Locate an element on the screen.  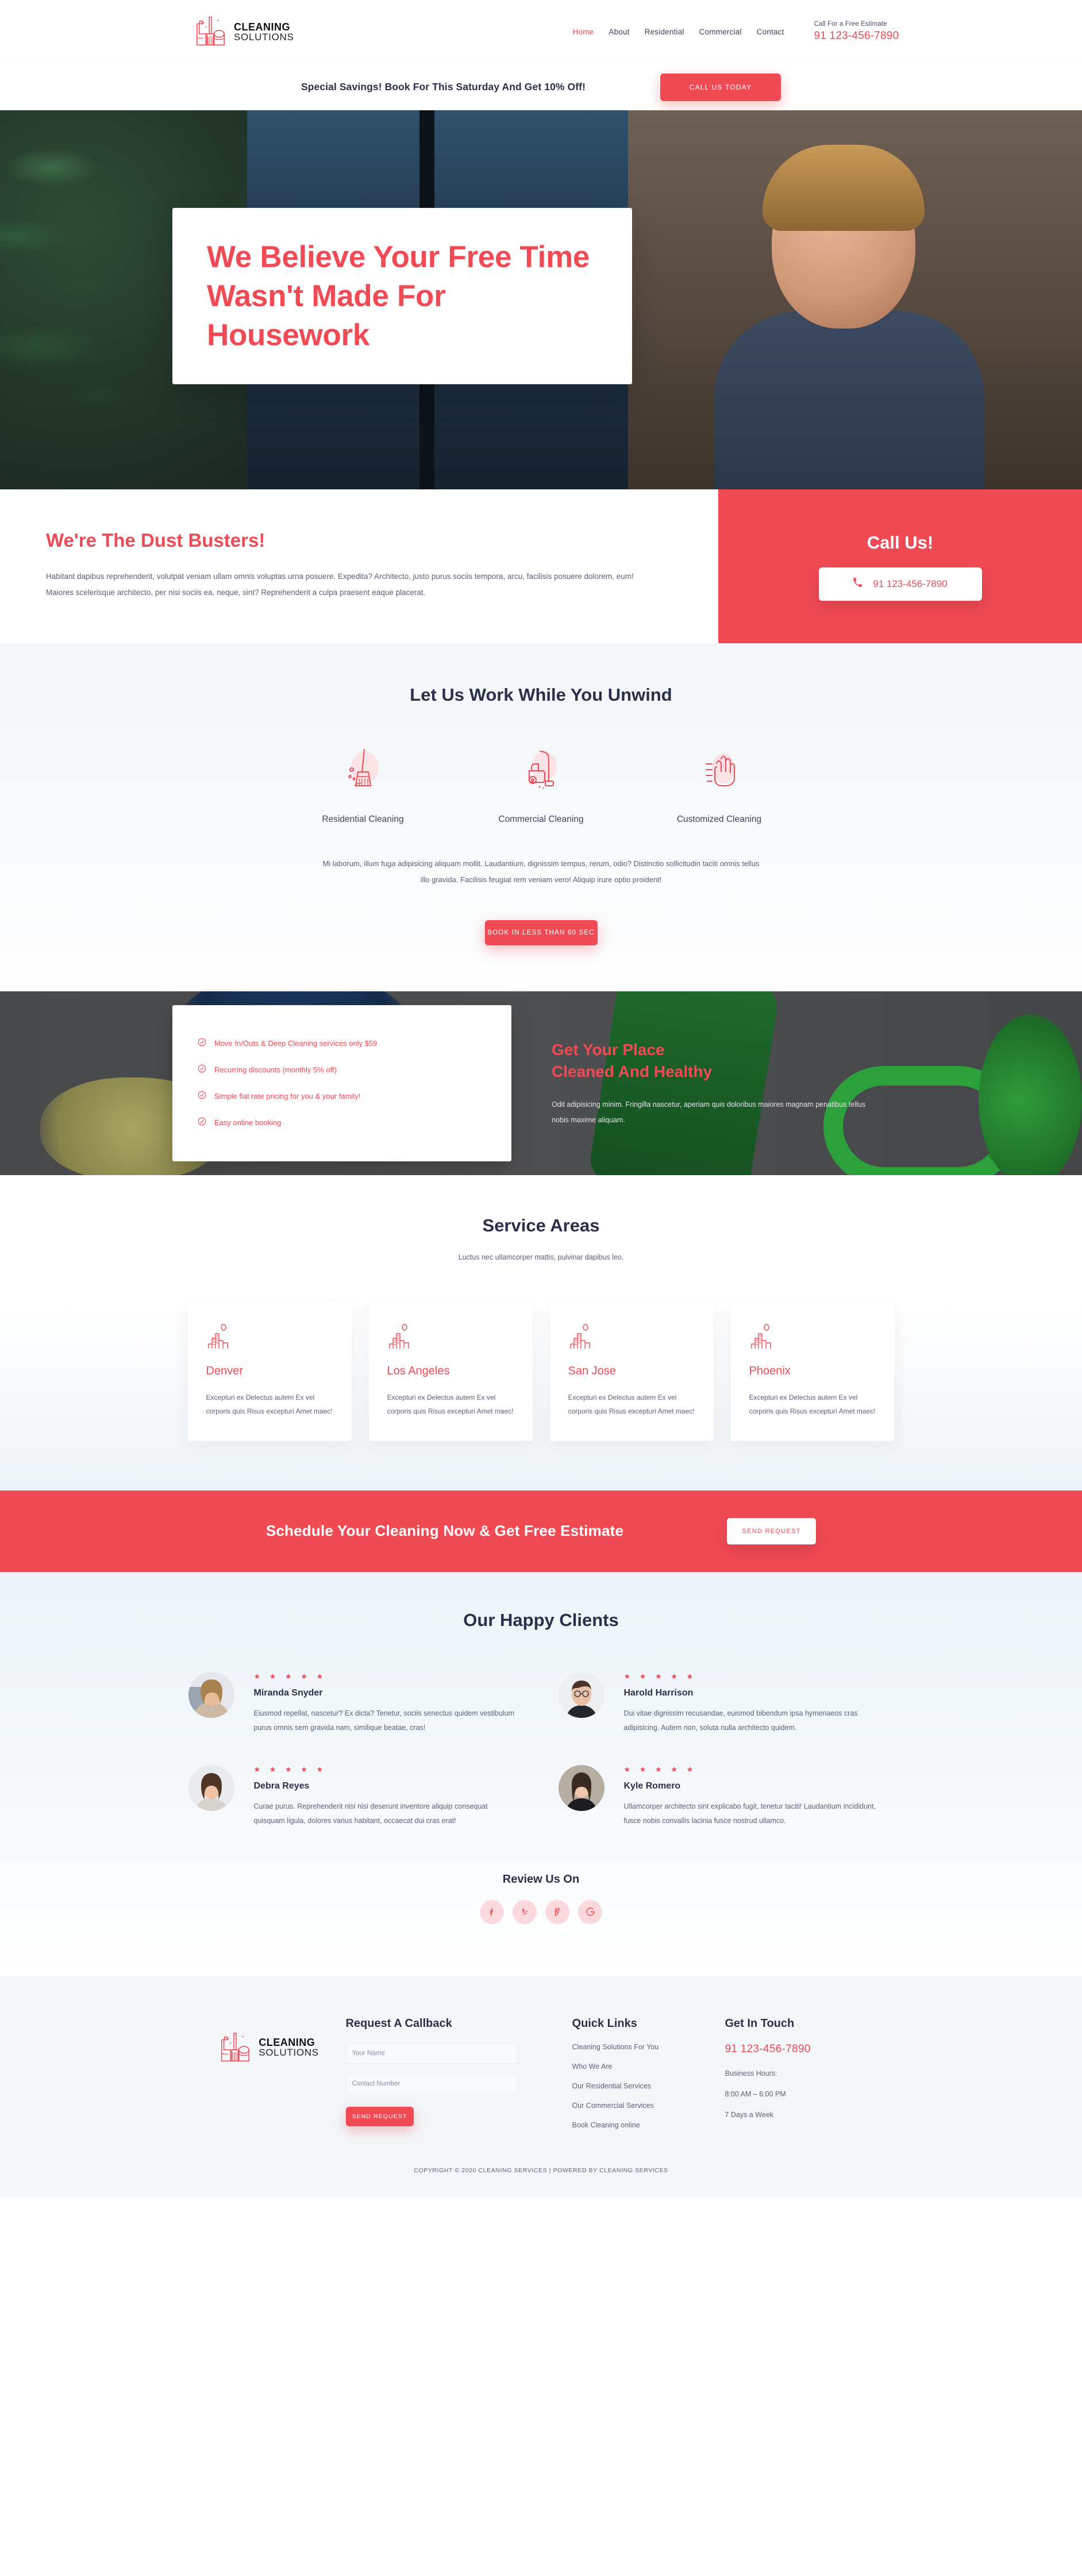
quick-link-item: Our Residential Services is located at coordinates (645, 2086).